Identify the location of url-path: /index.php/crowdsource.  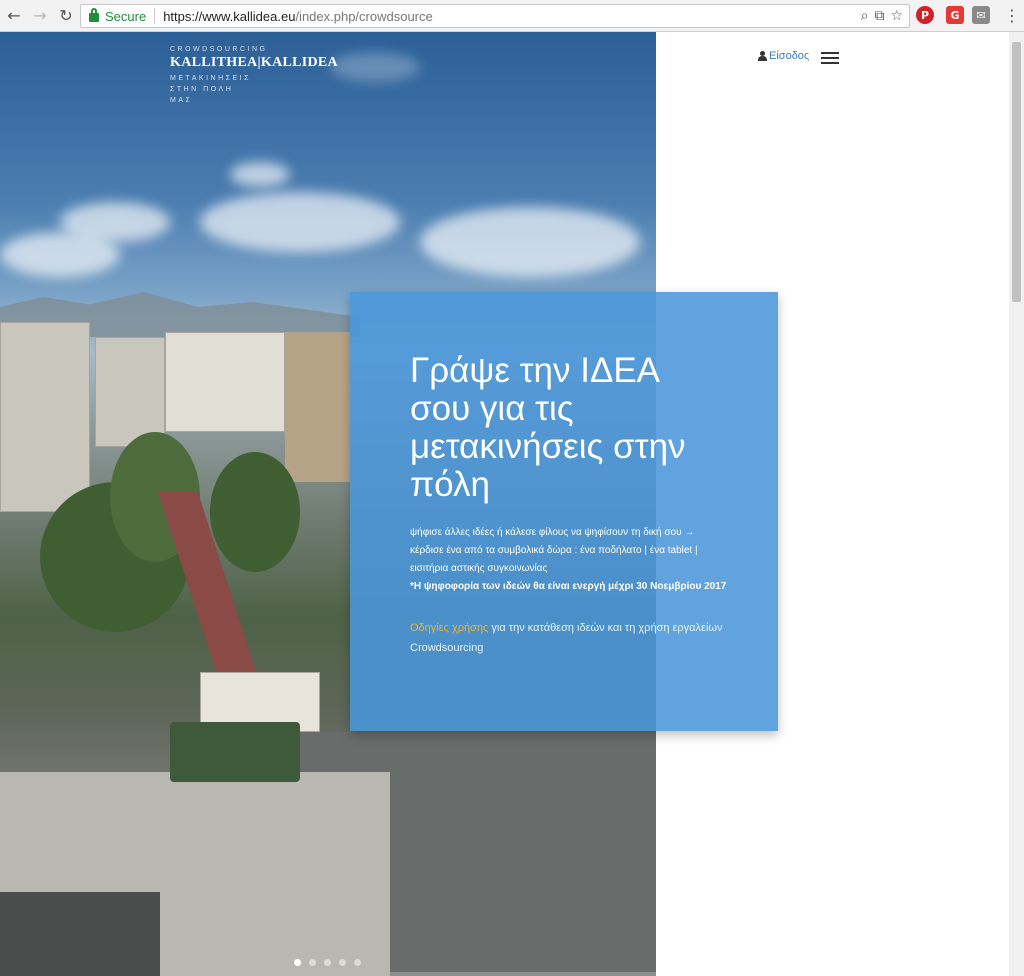
(364, 16).